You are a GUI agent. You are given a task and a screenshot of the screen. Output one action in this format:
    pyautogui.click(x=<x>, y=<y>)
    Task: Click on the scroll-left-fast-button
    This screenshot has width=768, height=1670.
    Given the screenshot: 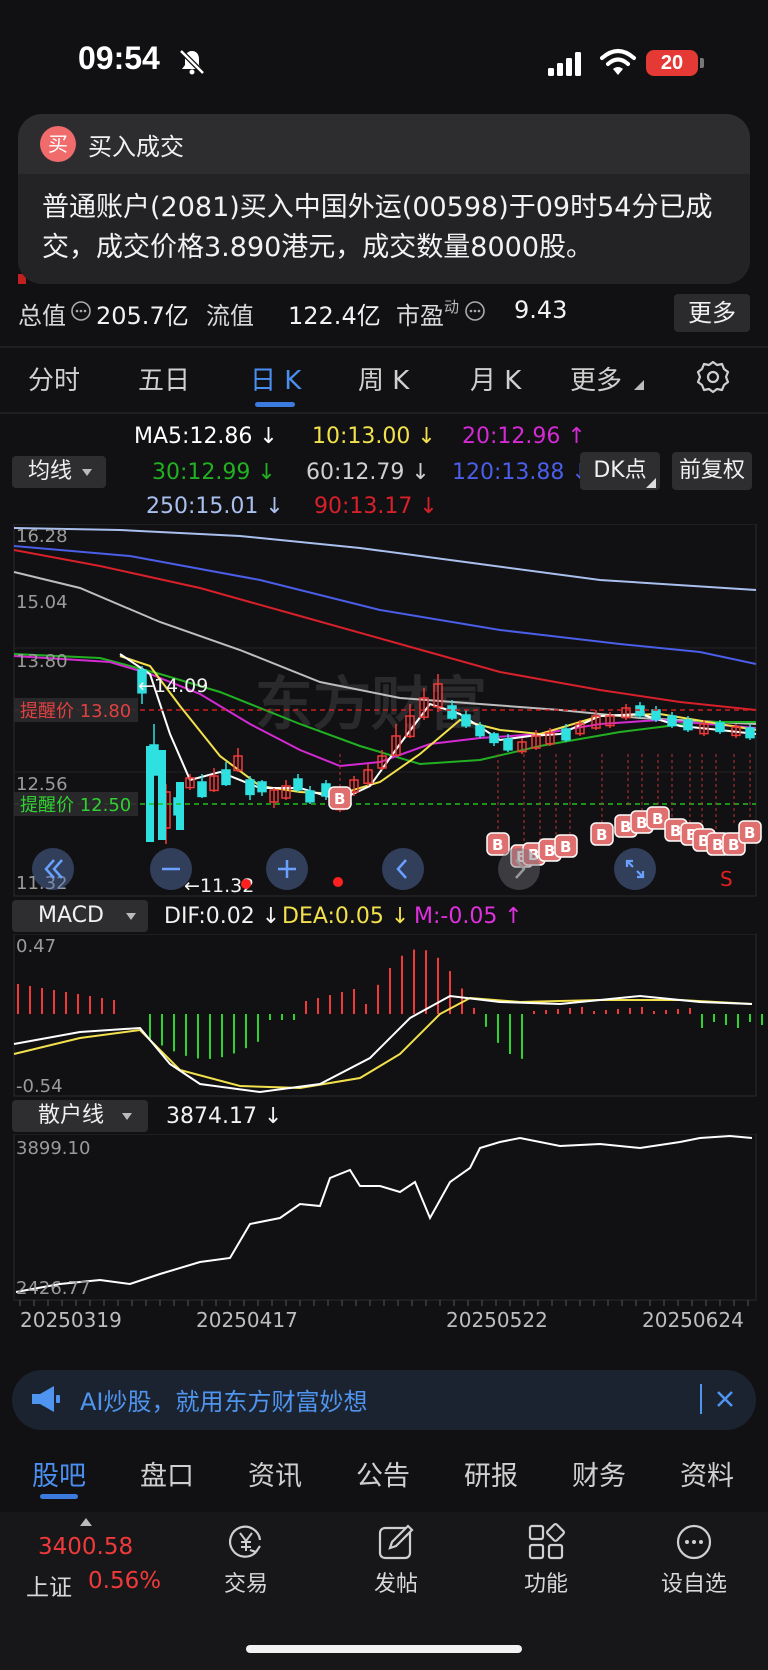 What is the action you would take?
    pyautogui.click(x=53, y=869)
    